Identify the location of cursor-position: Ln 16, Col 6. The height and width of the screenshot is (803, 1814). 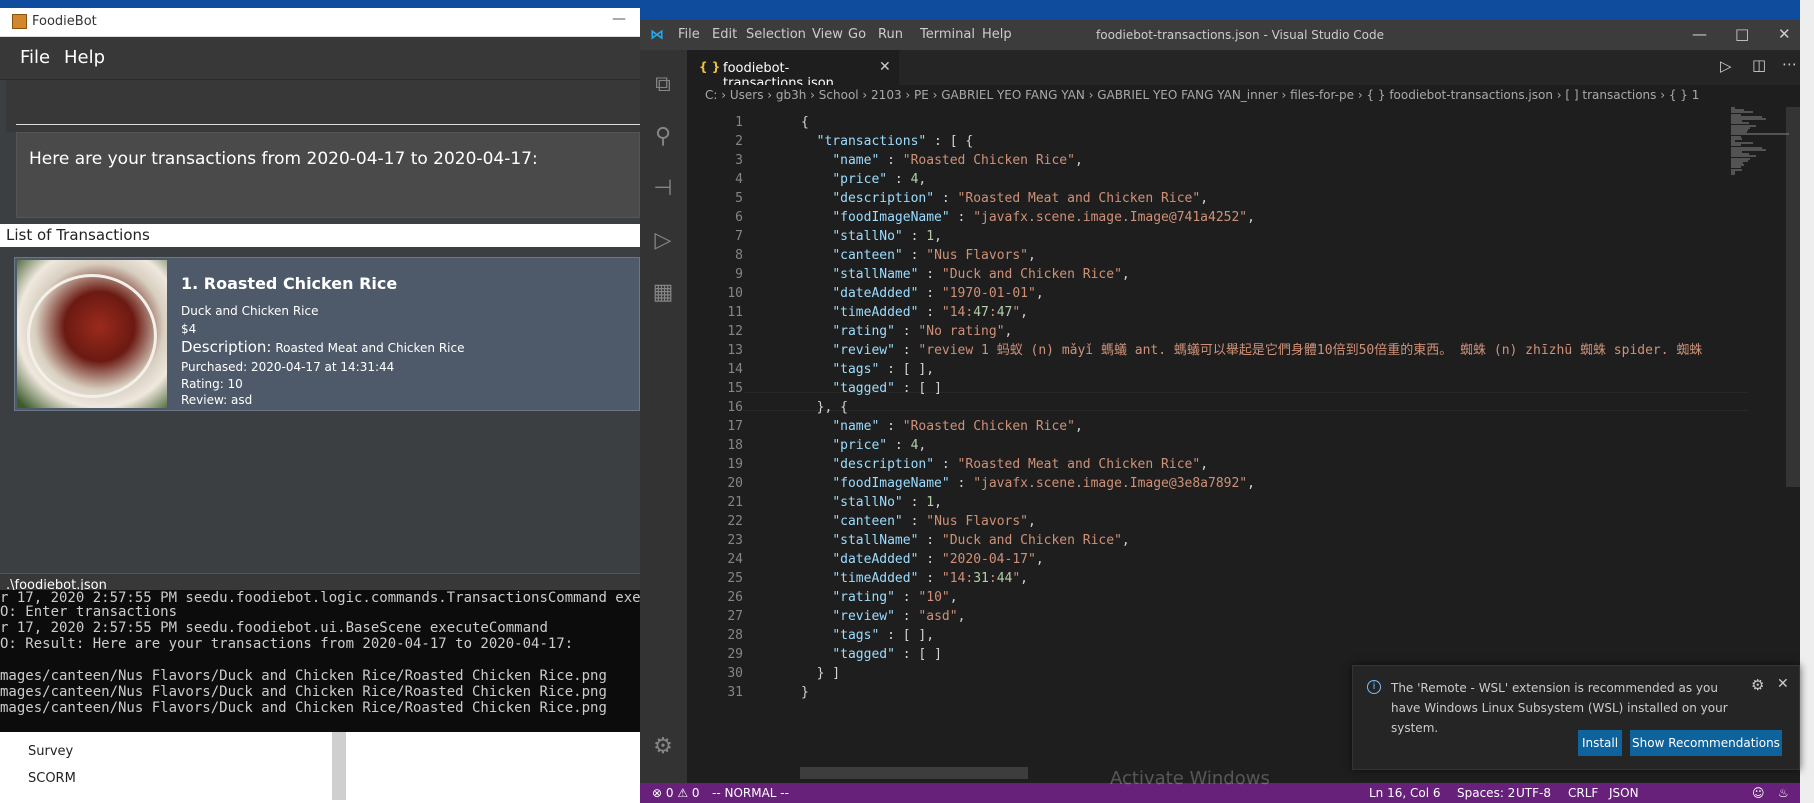
(1405, 793).